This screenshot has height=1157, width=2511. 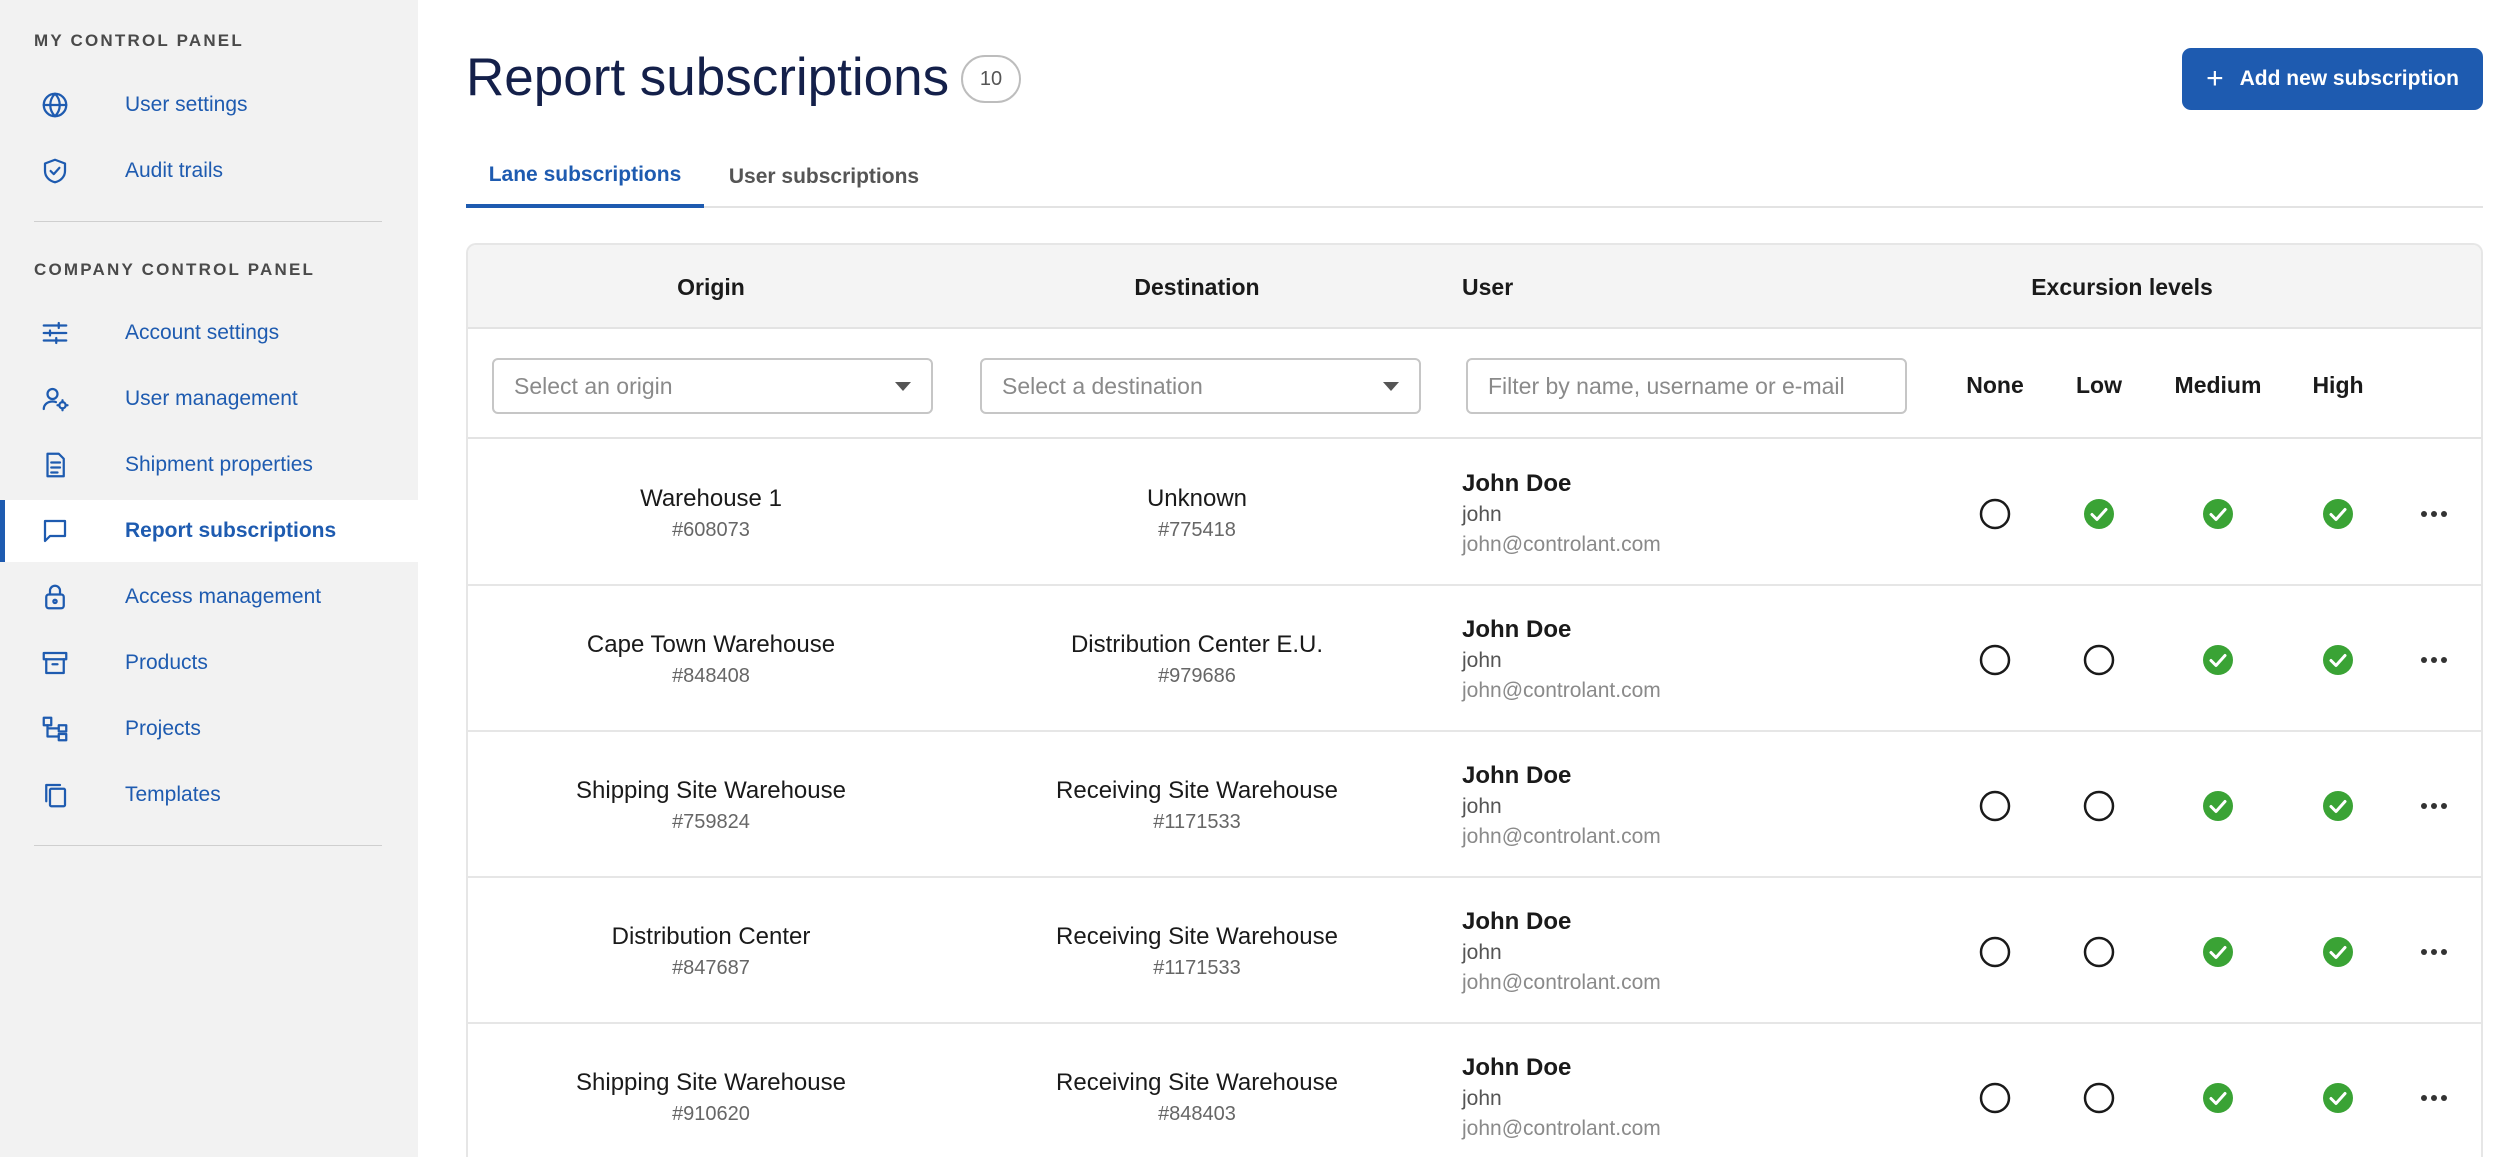 What do you see at coordinates (175, 269) in the screenshot?
I see `section-title-company-control-panel: COMPANY CONTROL PANEL` at bounding box center [175, 269].